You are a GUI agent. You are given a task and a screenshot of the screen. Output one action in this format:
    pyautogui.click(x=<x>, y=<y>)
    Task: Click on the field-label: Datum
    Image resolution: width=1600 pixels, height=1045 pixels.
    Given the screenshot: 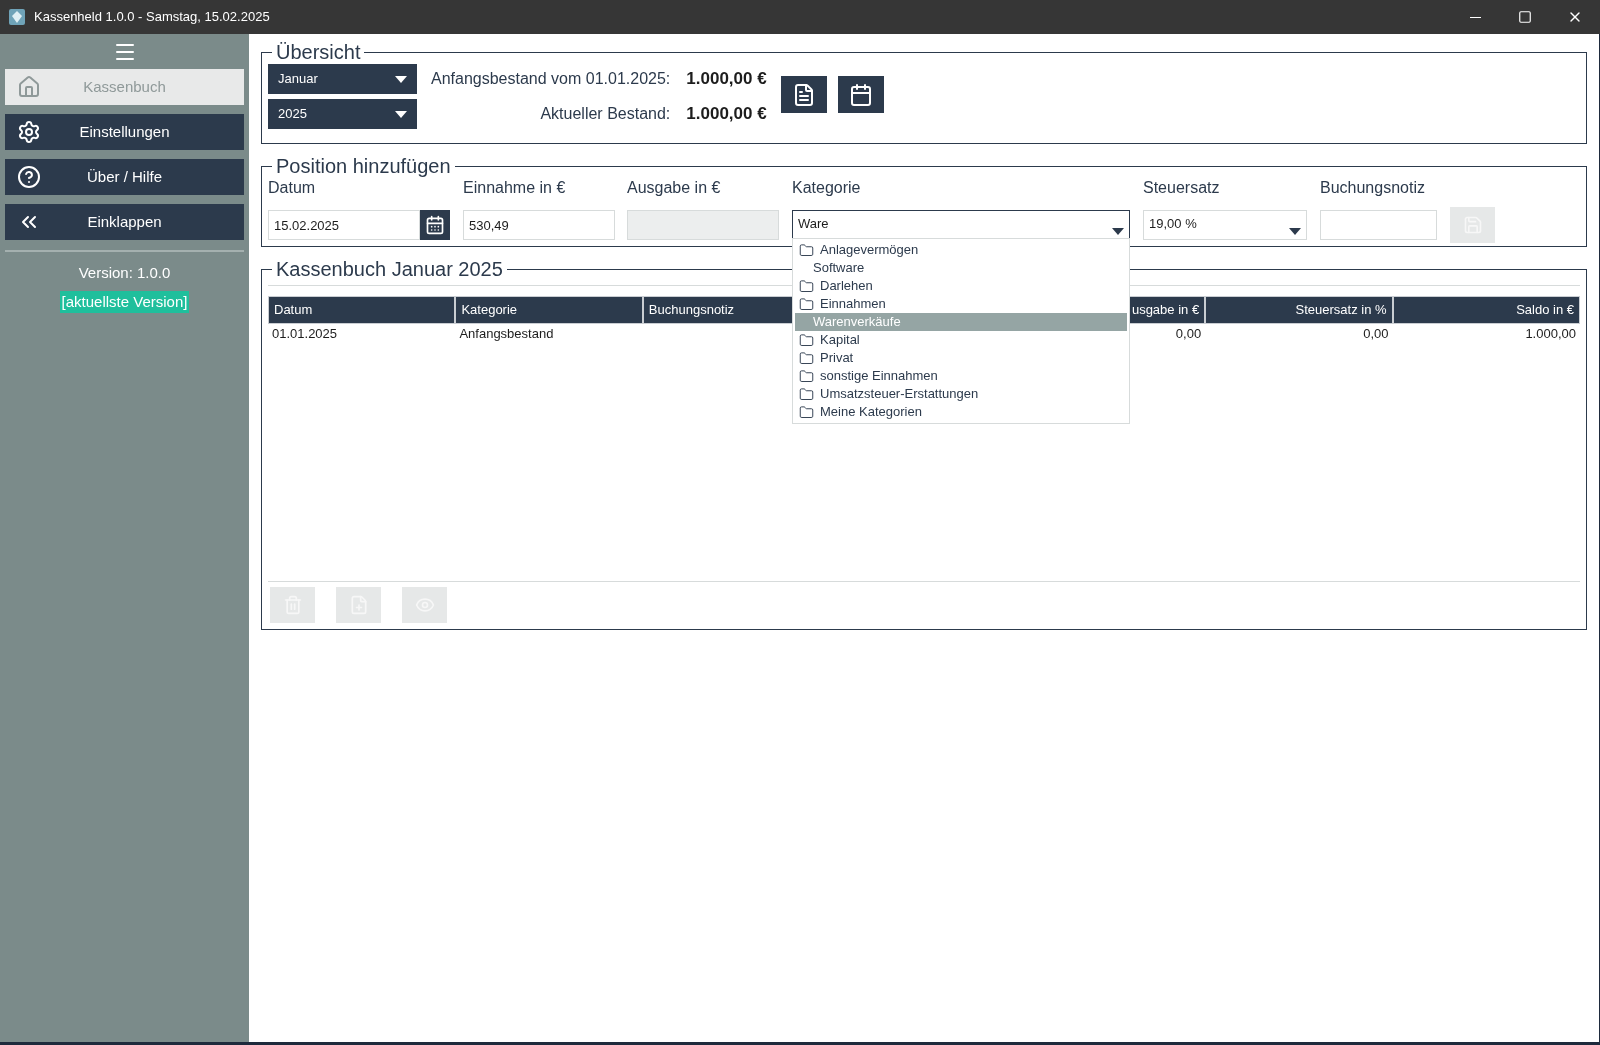 What is the action you would take?
    pyautogui.click(x=292, y=188)
    